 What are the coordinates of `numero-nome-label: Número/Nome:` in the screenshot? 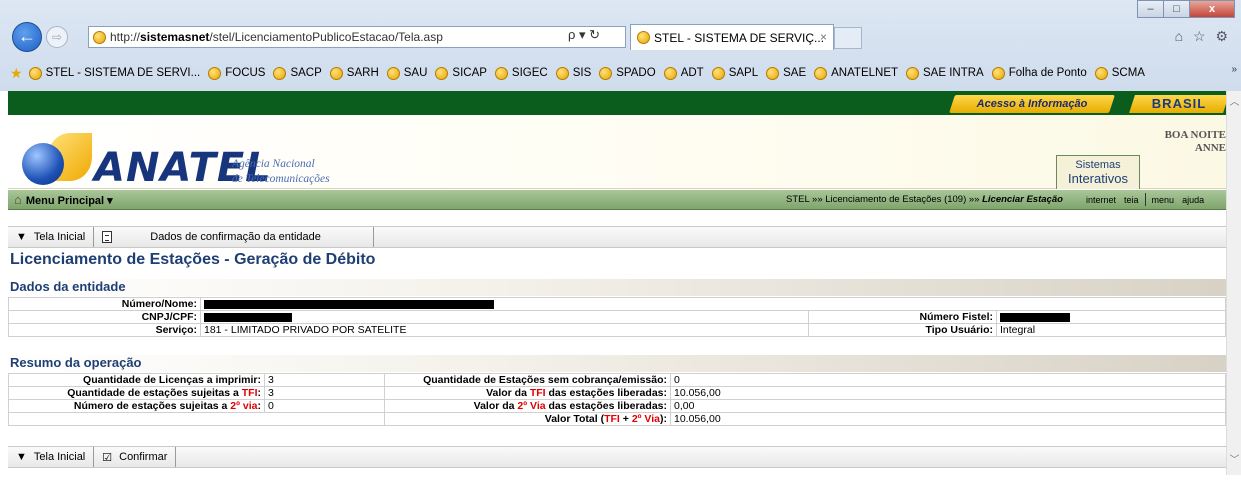 It's located at (104, 304).